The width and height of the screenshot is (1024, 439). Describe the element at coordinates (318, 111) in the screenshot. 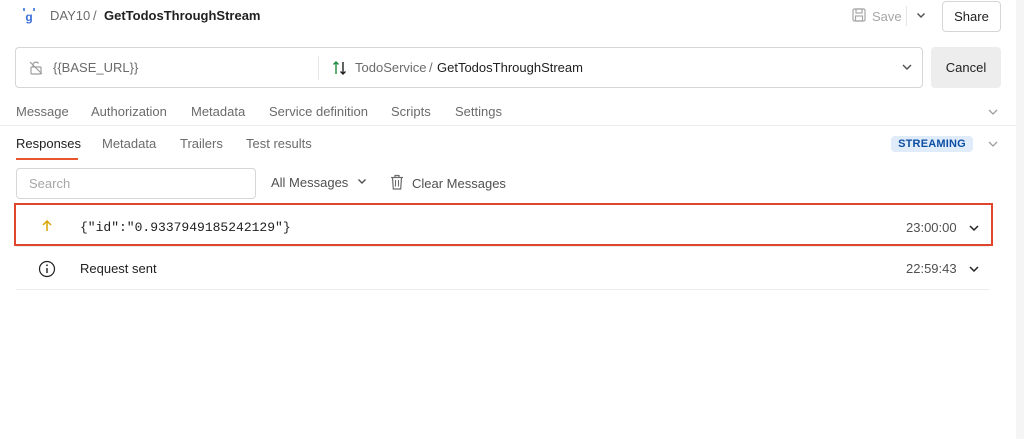

I see `tab-service-definition: Service definition` at that location.